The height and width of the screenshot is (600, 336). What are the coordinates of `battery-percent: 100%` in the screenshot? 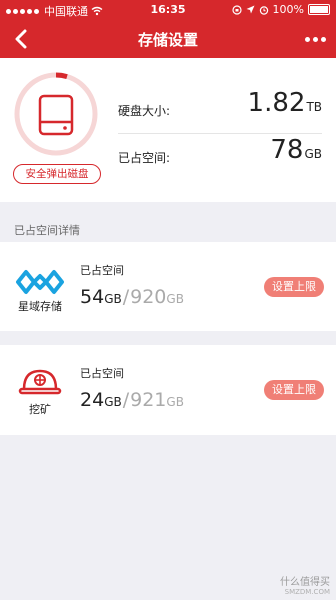 It's located at (288, 9).